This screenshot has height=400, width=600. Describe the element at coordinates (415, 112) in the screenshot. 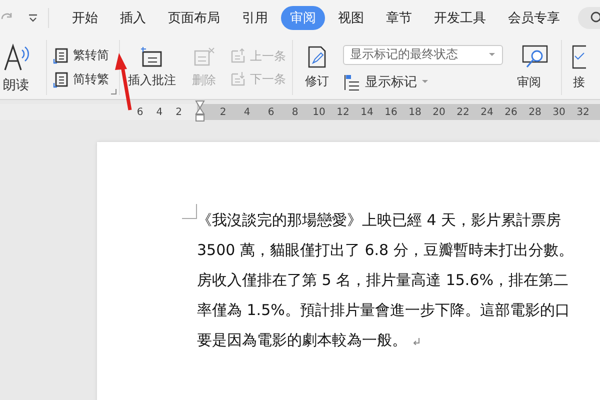

I see `ruler-number: 18` at that location.